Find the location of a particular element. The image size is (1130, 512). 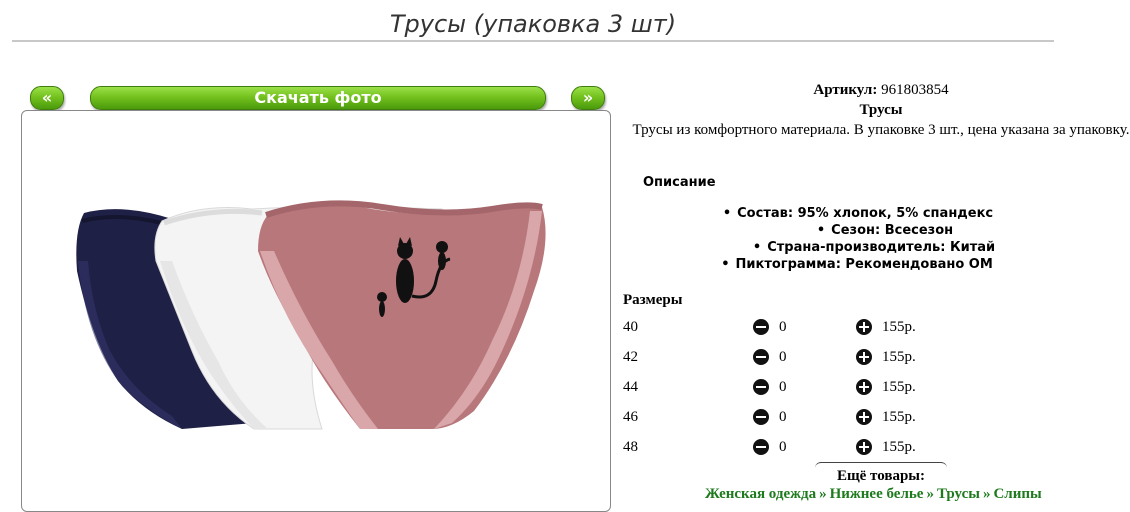

article-value: 961803854 is located at coordinates (915, 90).